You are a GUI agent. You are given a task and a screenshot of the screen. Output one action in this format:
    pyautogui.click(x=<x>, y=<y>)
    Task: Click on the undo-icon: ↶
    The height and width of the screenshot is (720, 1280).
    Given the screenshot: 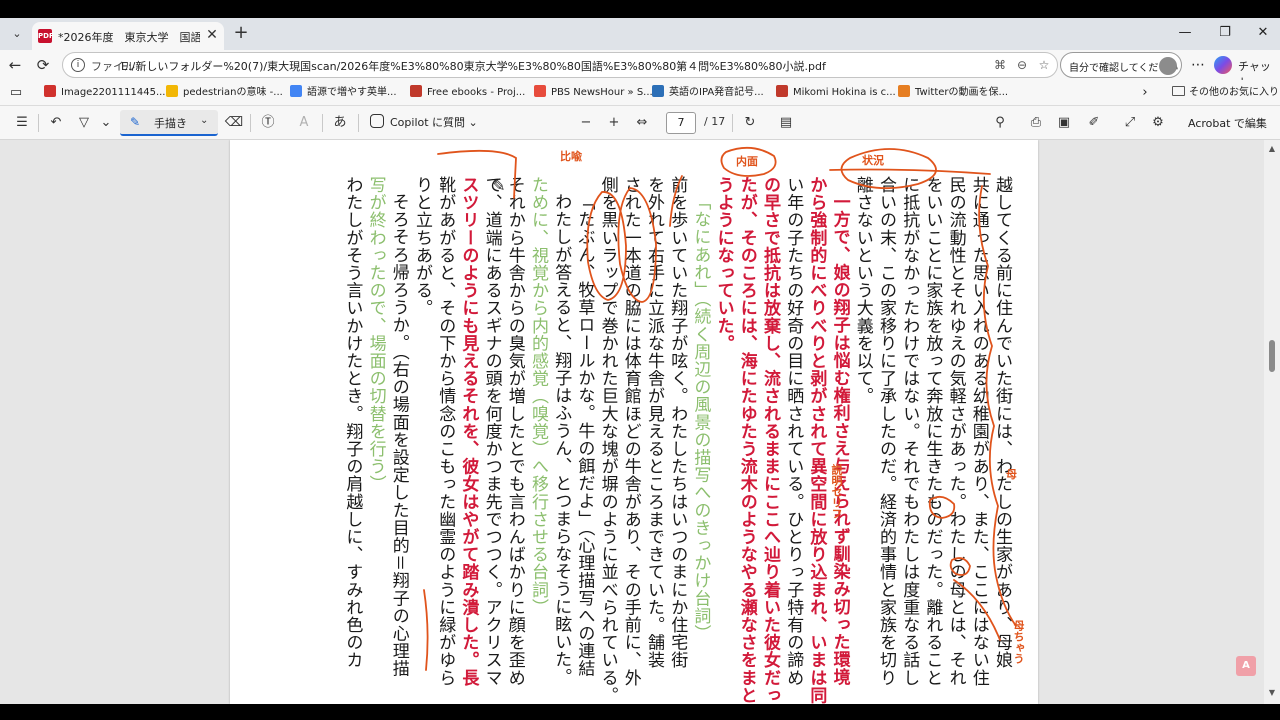 What is the action you would take?
    pyautogui.click(x=56, y=123)
    